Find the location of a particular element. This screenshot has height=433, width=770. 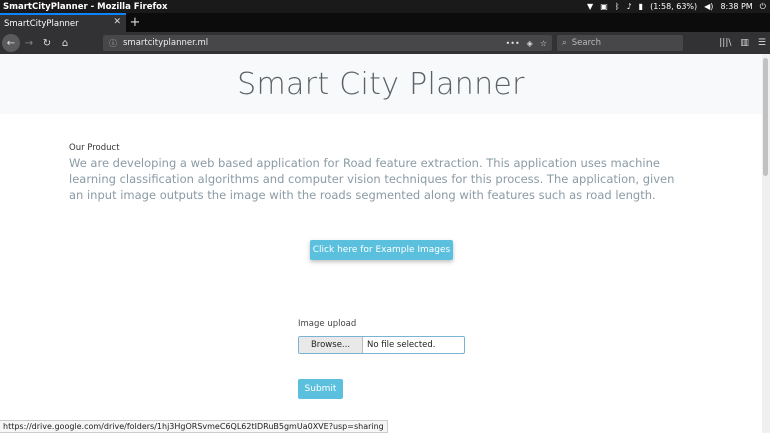

bookmark-star-icon: ☆ is located at coordinates (543, 43).